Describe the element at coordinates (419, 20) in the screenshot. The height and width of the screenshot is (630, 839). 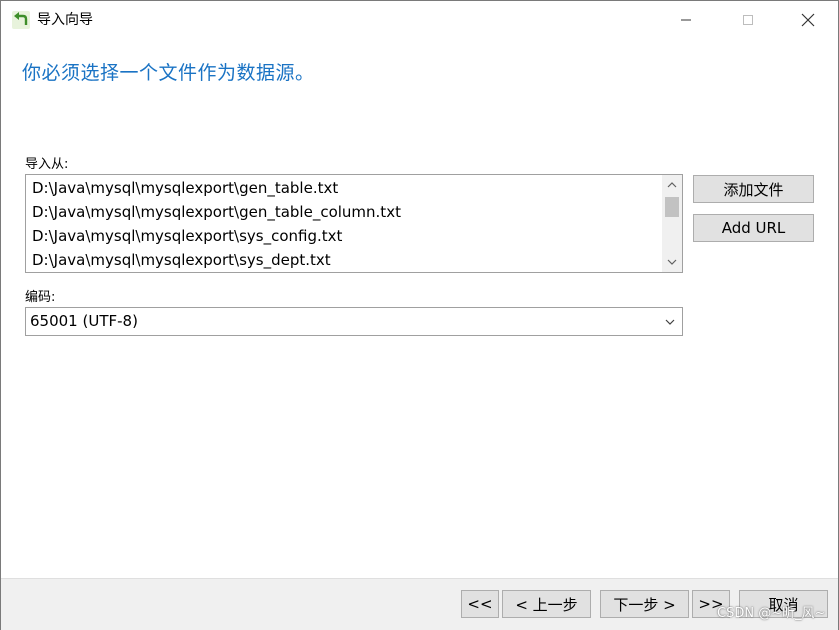
I see `title-bar: 导入向导` at that location.